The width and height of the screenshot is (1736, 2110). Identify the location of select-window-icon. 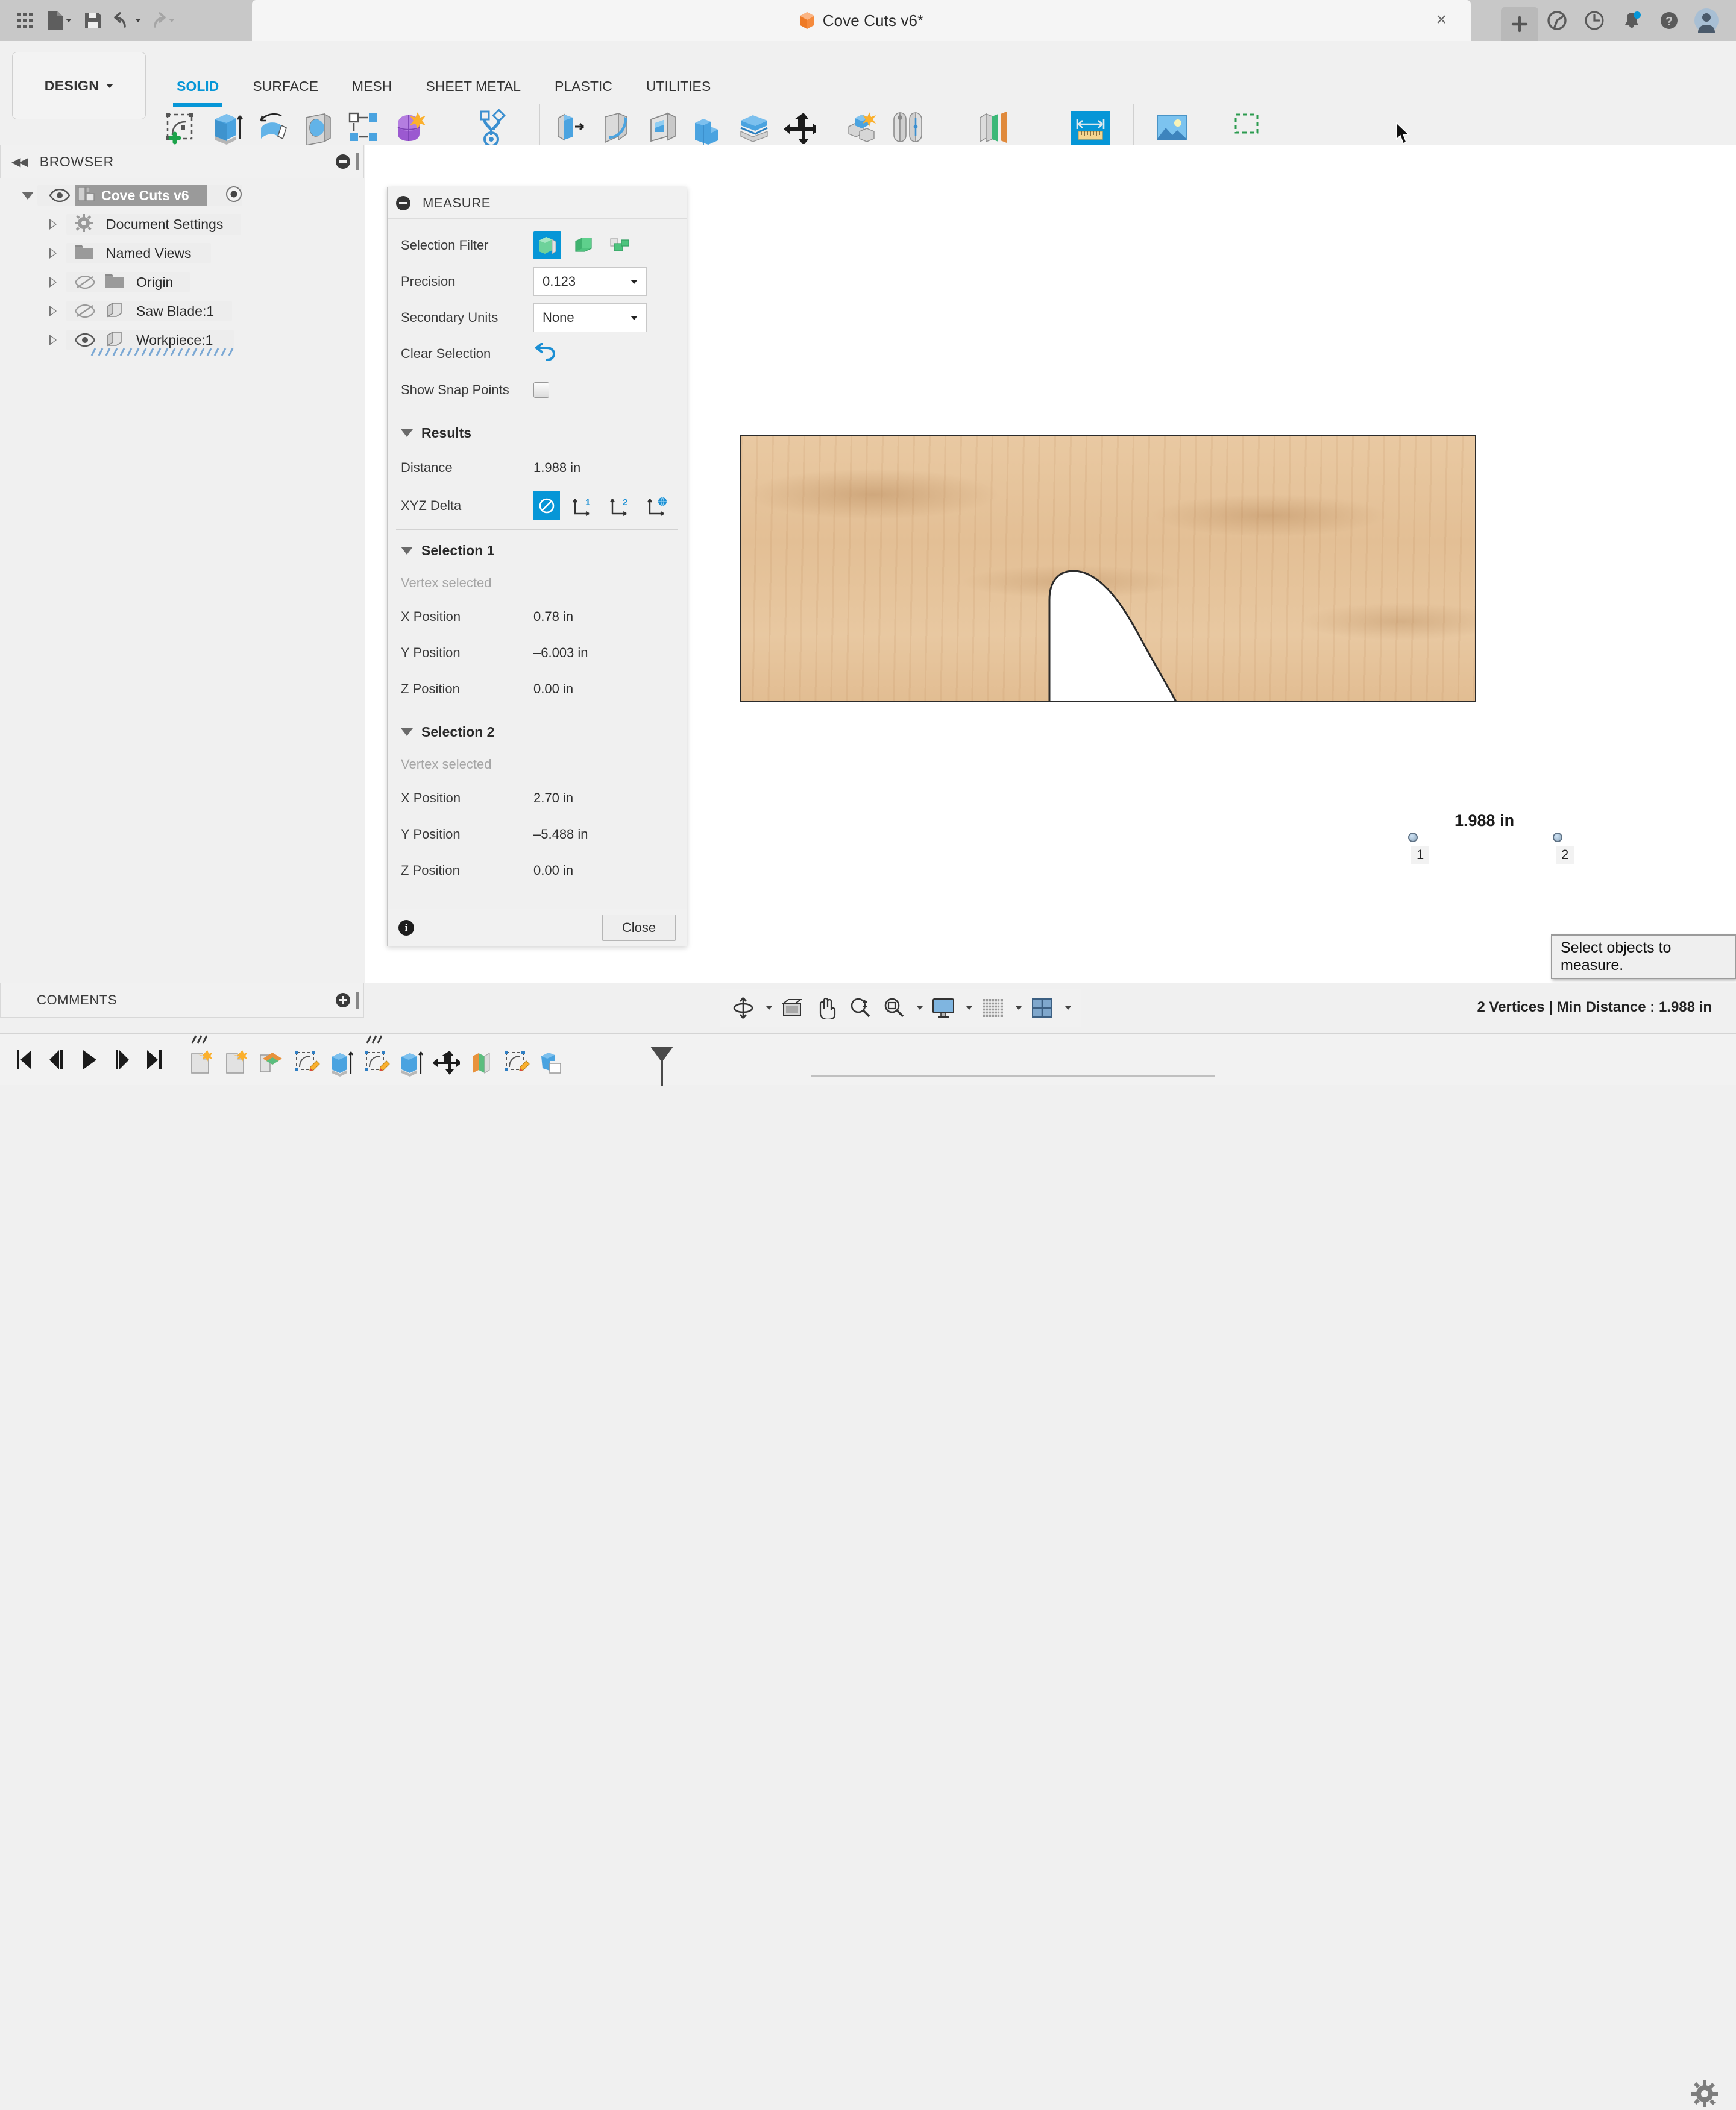
(1249, 128).